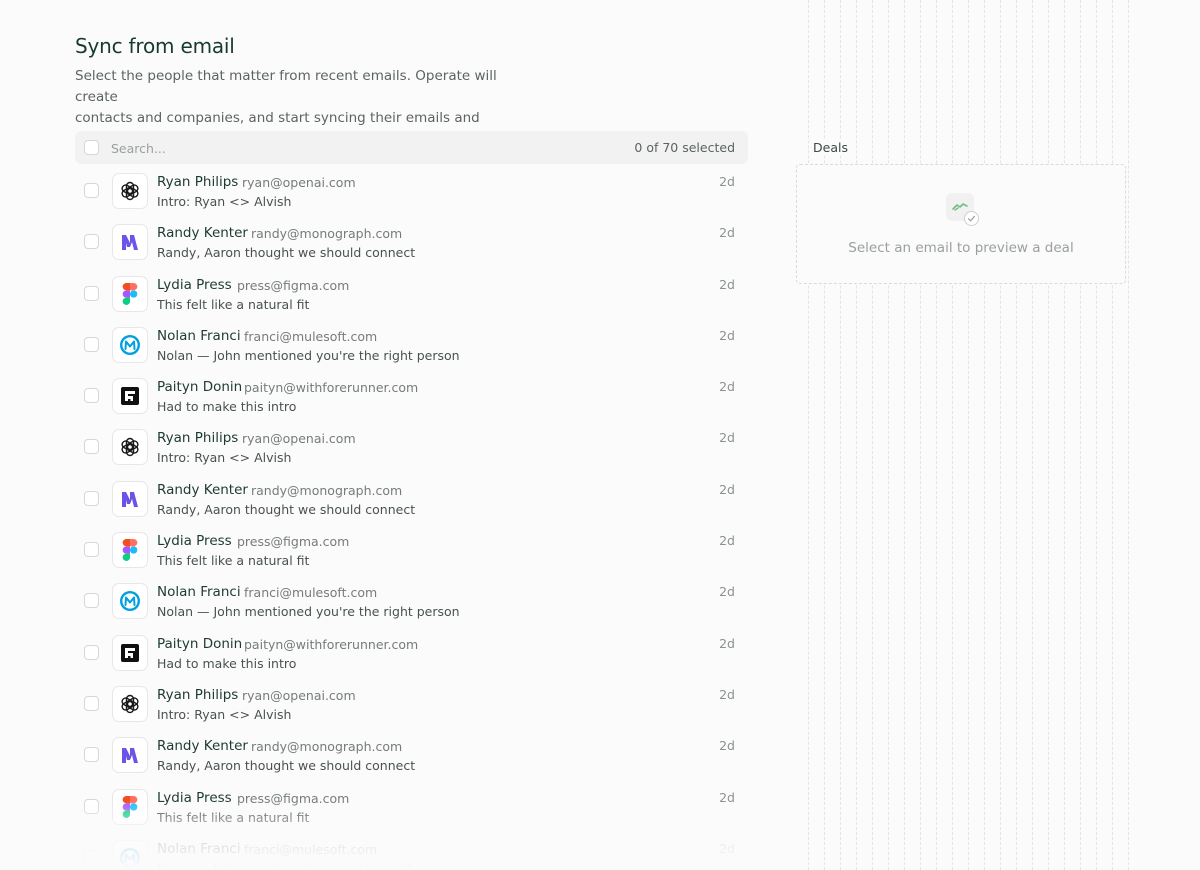 This screenshot has width=1200, height=870. What do you see at coordinates (971, 218) in the screenshot?
I see `check-badge-icon` at bounding box center [971, 218].